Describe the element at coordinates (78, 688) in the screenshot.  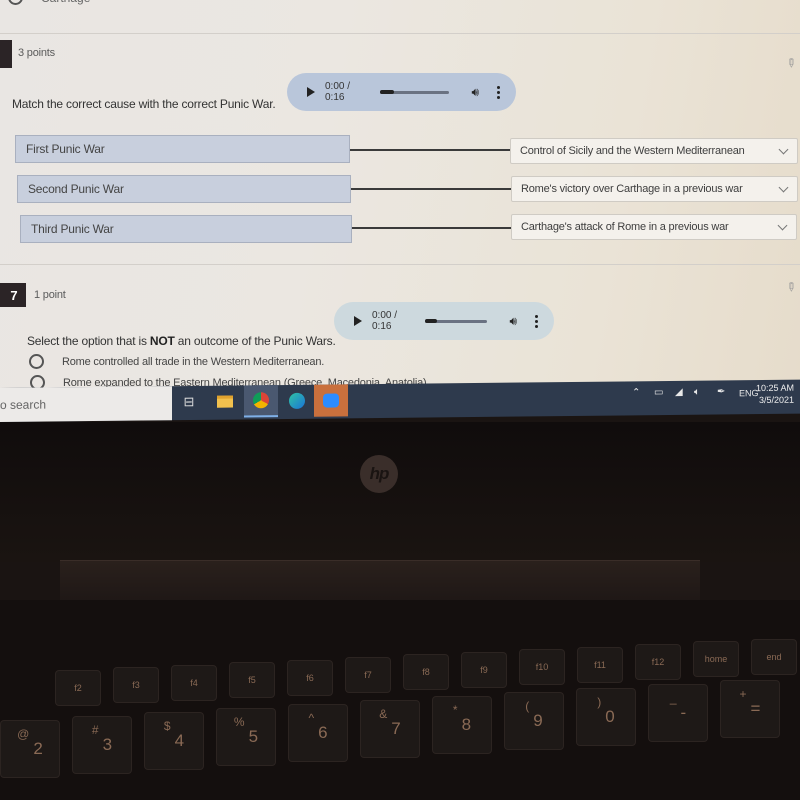
I see `keyboard-key-f2: f2` at that location.